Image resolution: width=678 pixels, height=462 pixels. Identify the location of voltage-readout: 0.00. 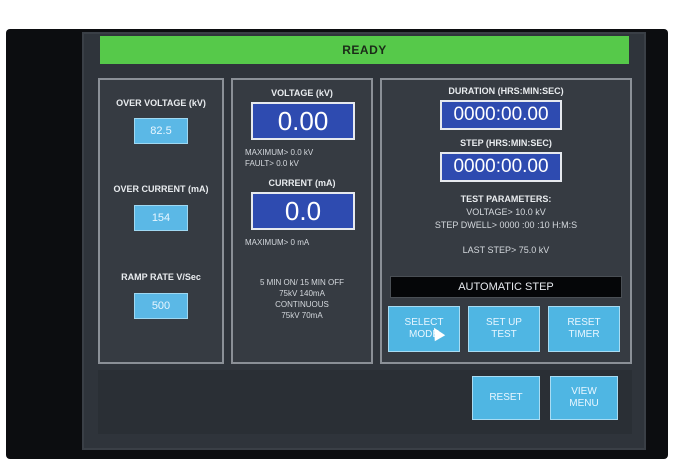
(303, 121).